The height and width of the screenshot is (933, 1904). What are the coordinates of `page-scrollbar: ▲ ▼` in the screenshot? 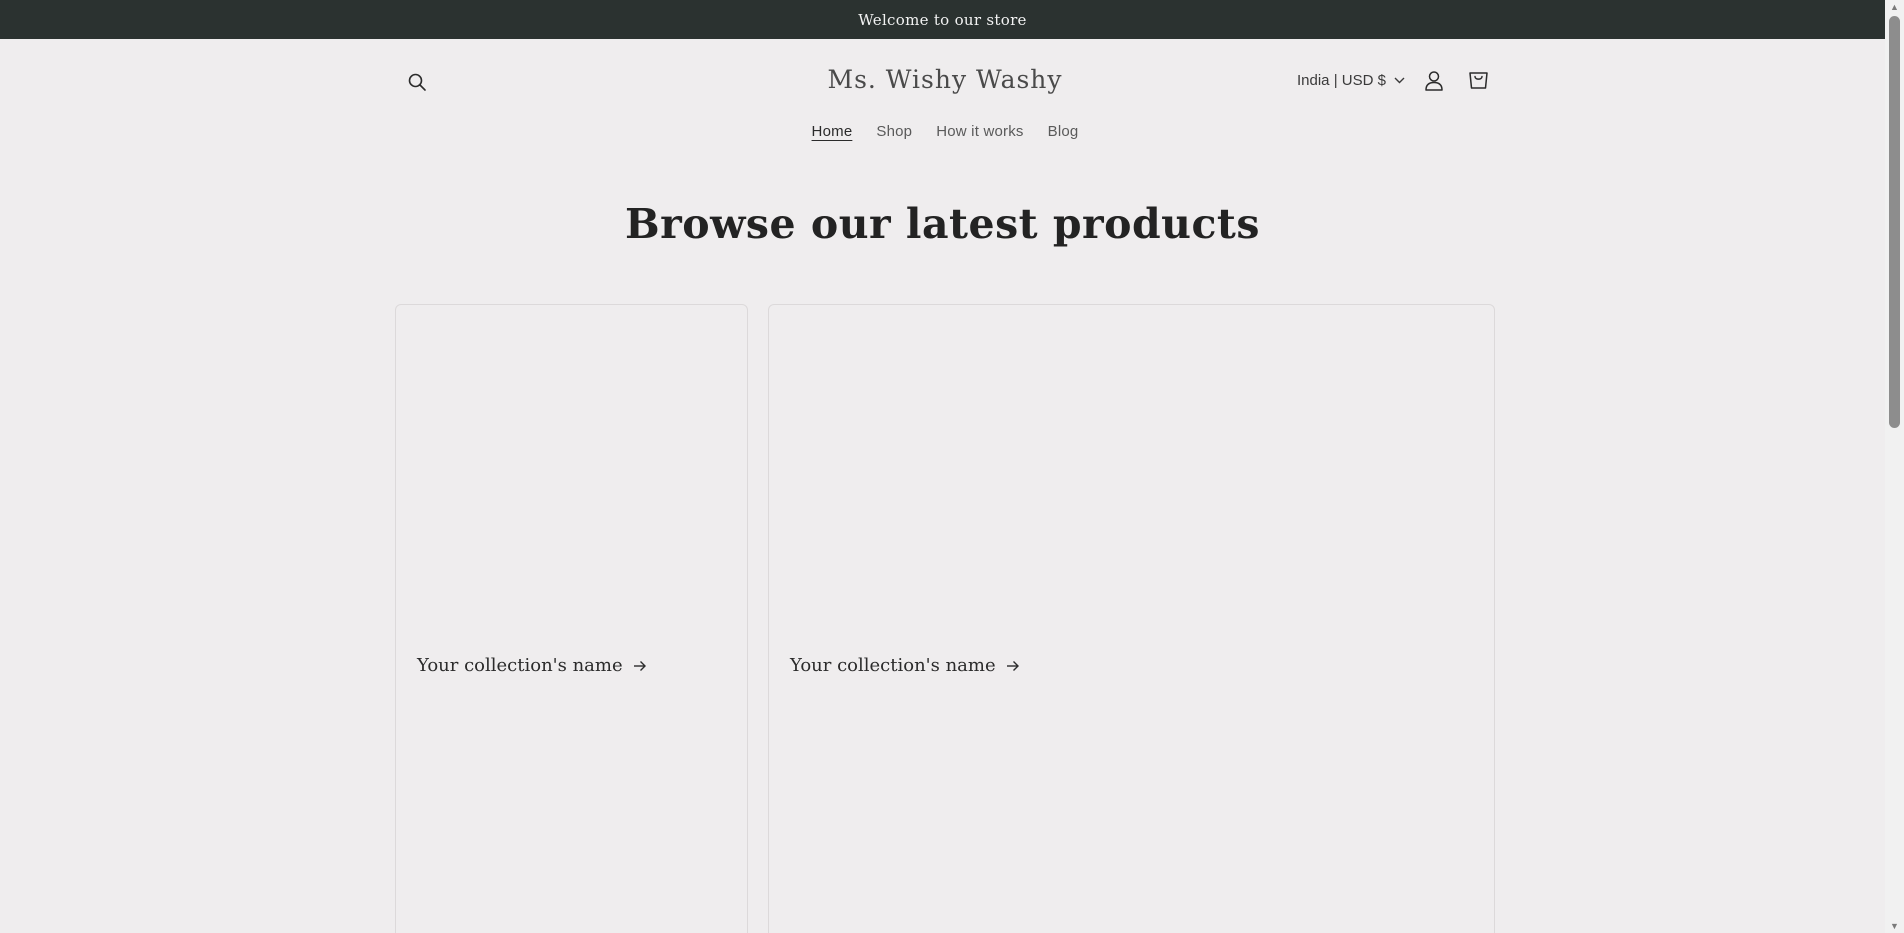 It's located at (1894, 466).